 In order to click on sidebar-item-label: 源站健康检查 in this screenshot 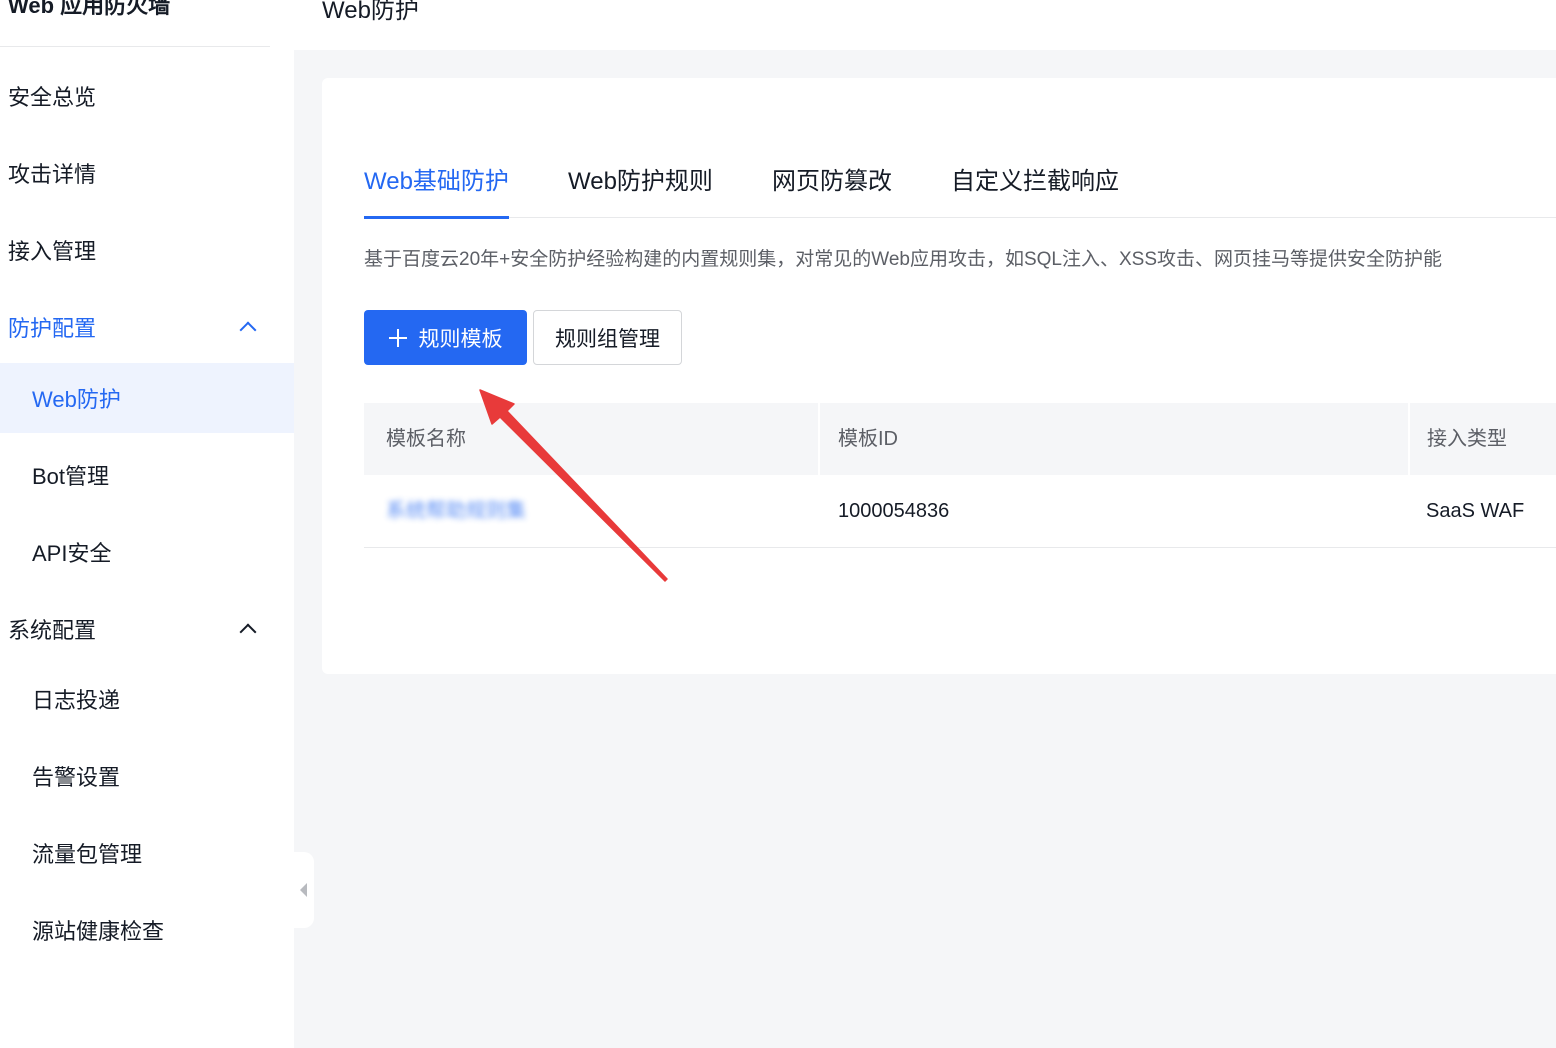, I will do `click(98, 931)`.